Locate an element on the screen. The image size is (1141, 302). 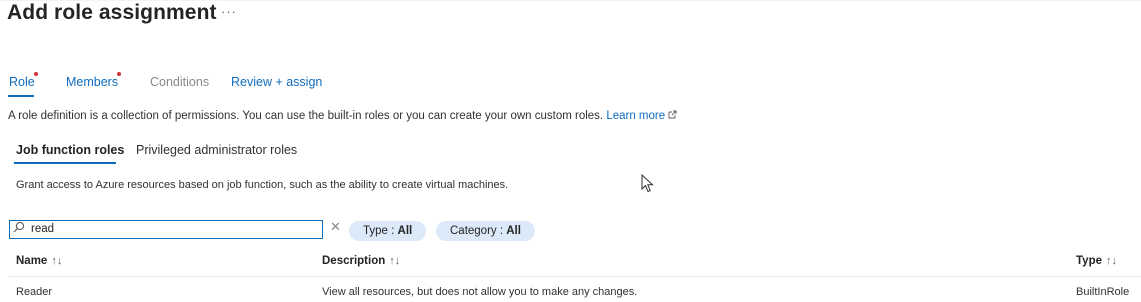
tab-review-assign-label: Review + assign is located at coordinates (277, 82).